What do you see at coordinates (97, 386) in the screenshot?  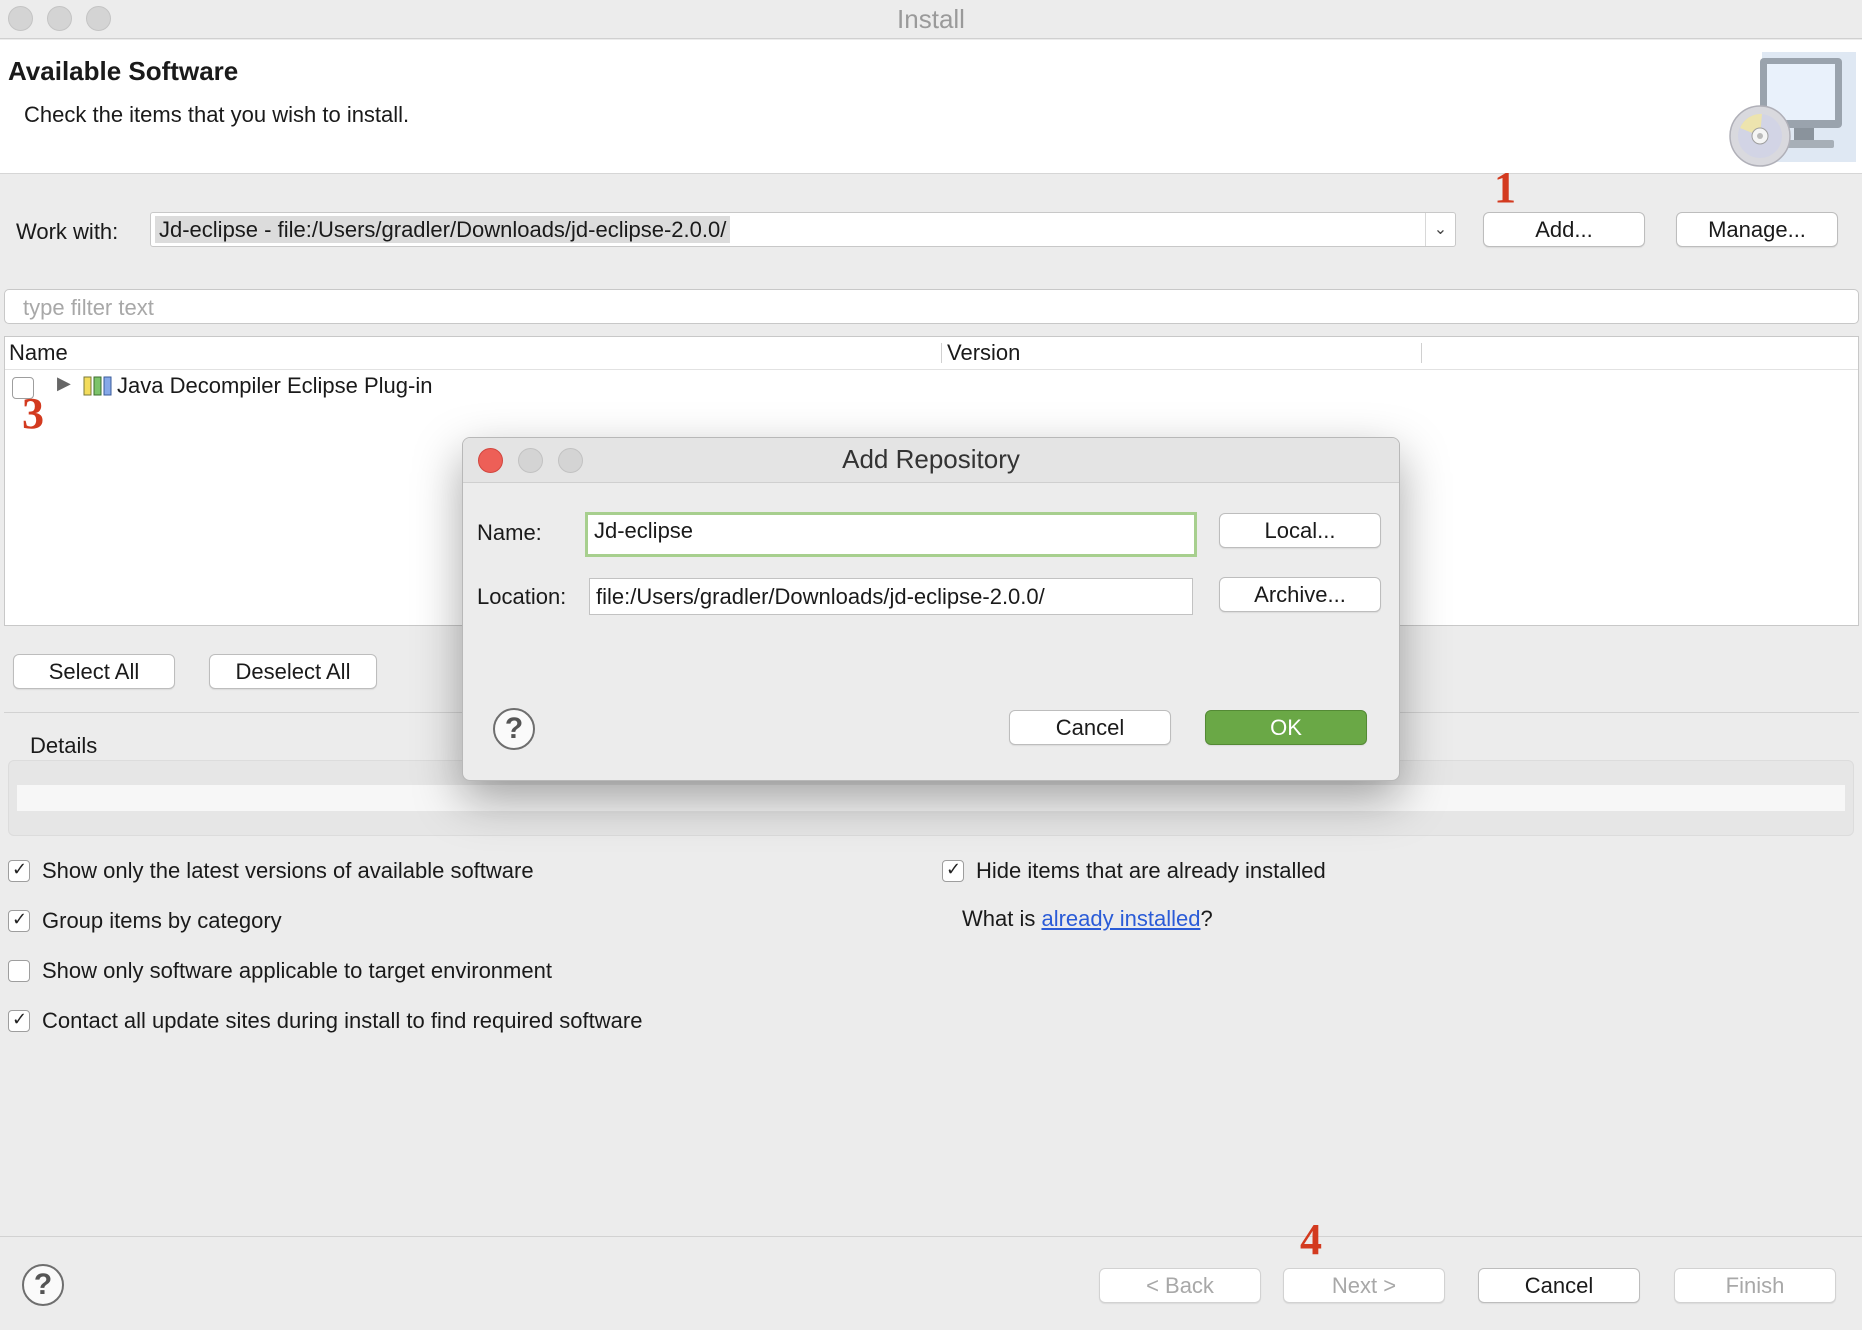 I see `feature-group-icon` at bounding box center [97, 386].